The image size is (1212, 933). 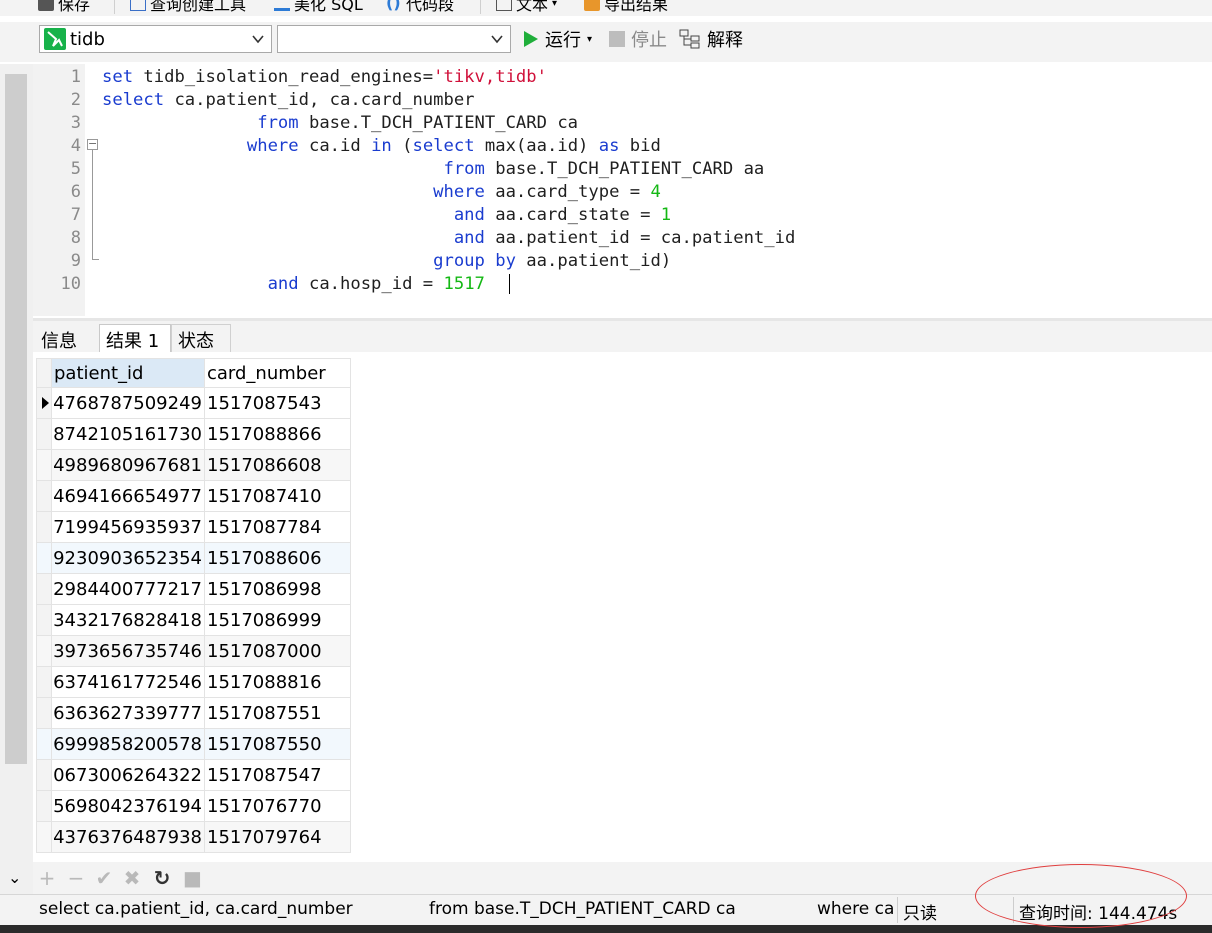 What do you see at coordinates (394, 39) in the screenshot?
I see `database-select` at bounding box center [394, 39].